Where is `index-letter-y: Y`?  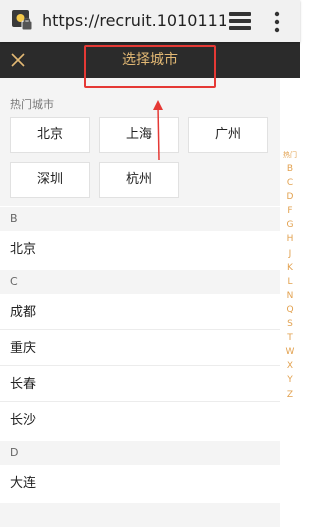 index-letter-y: Y is located at coordinates (290, 380).